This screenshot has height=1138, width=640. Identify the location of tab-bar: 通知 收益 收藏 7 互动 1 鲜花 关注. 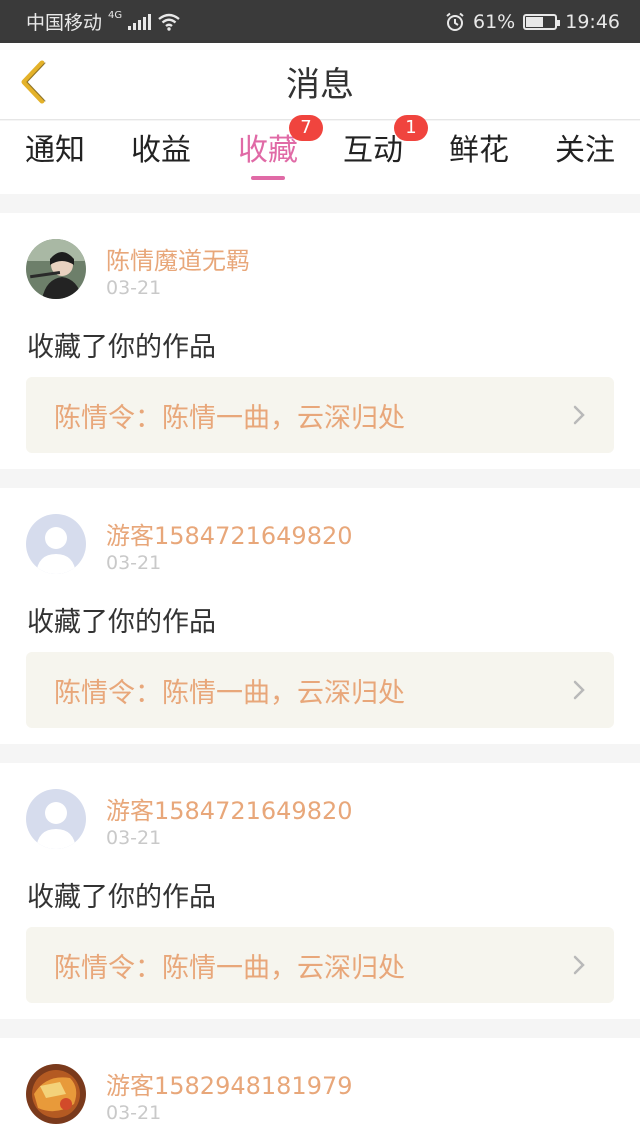
(320, 154).